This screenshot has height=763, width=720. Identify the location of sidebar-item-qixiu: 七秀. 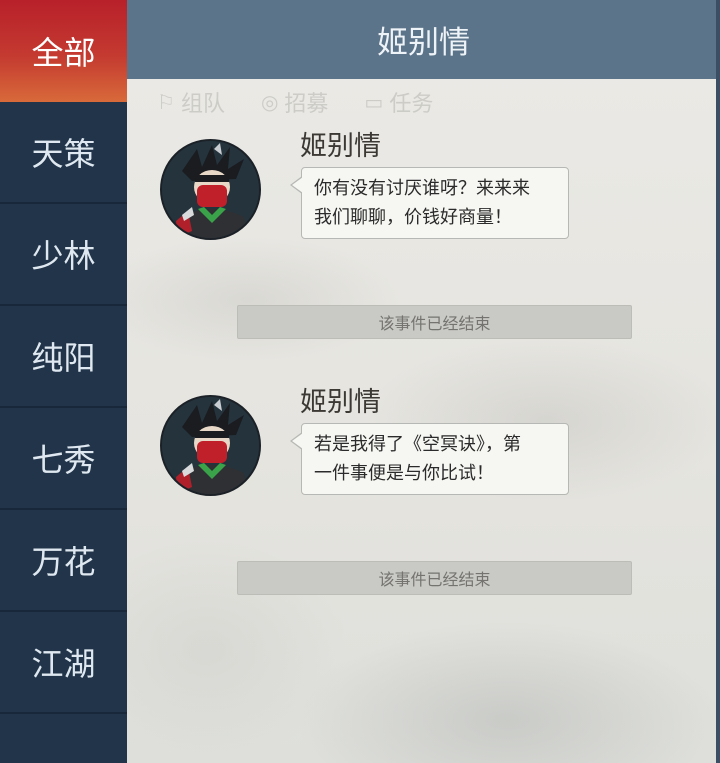
(63, 459).